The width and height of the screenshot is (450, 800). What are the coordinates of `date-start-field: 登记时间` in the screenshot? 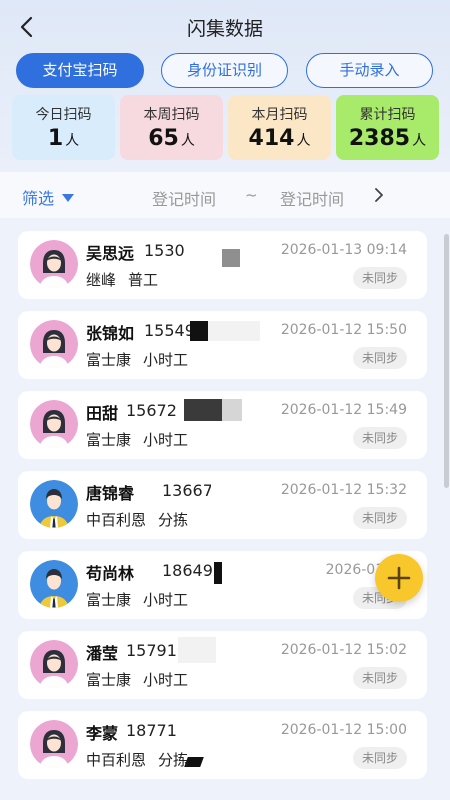 It's located at (184, 198).